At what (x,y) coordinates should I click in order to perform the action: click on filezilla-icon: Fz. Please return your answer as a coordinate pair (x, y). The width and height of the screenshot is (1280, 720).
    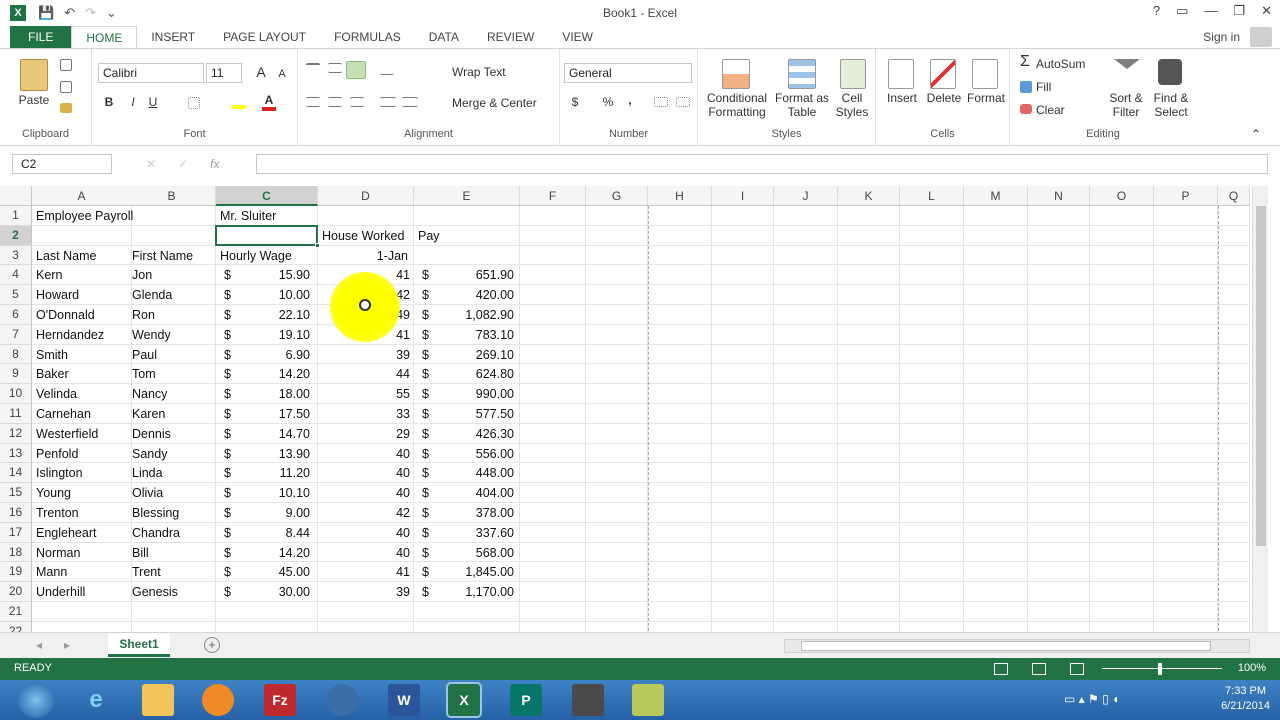
    Looking at the image, I should click on (280, 700).